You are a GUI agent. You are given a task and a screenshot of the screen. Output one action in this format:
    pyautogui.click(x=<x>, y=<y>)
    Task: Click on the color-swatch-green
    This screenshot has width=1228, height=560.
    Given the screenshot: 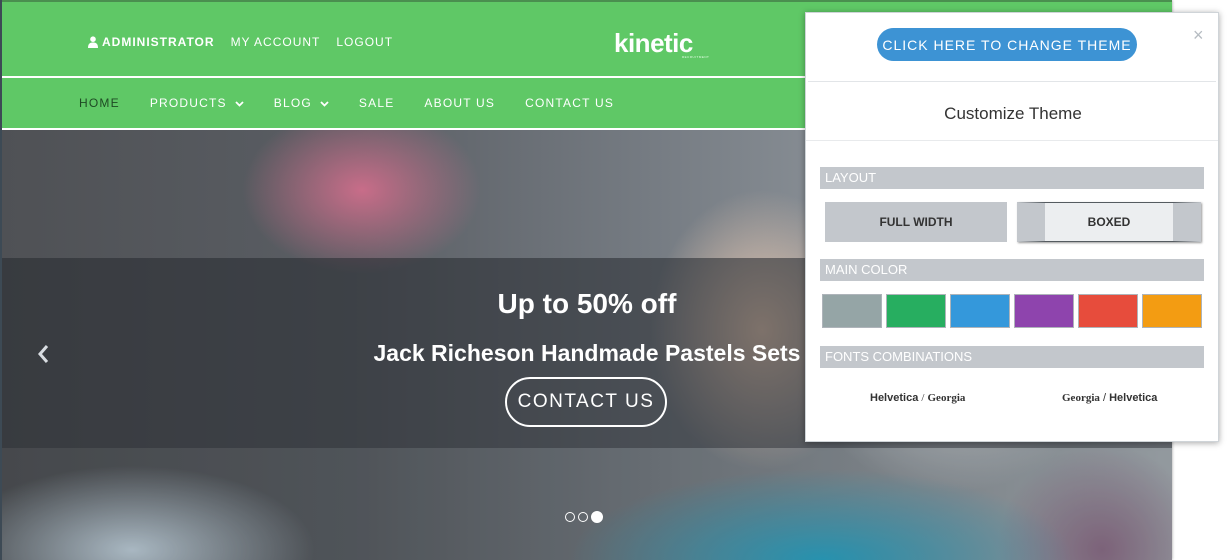 What is the action you would take?
    pyautogui.click(x=916, y=311)
    